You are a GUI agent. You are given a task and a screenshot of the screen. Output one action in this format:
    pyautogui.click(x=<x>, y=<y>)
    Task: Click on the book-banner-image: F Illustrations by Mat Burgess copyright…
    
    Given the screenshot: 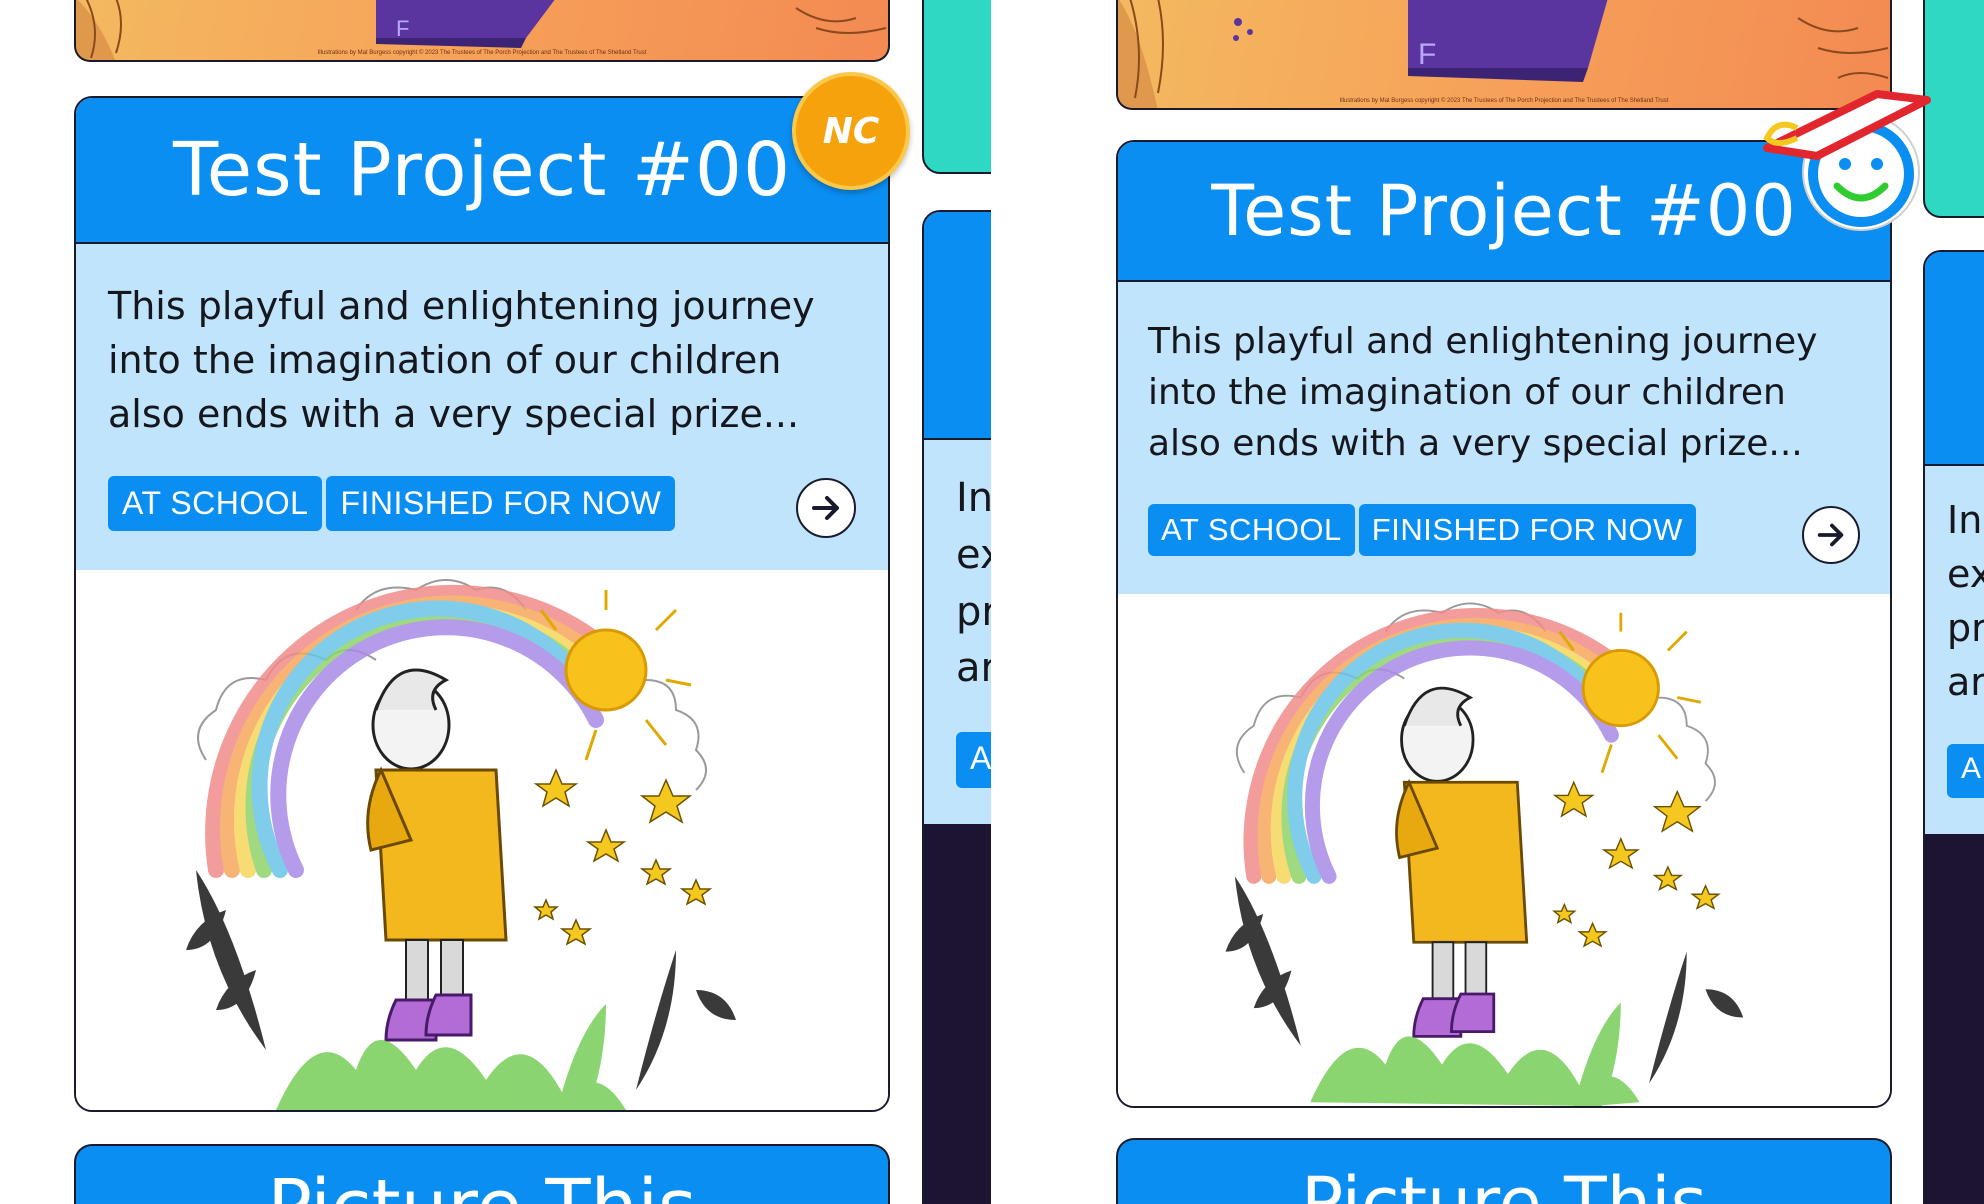 What is the action you would take?
    pyautogui.click(x=482, y=31)
    